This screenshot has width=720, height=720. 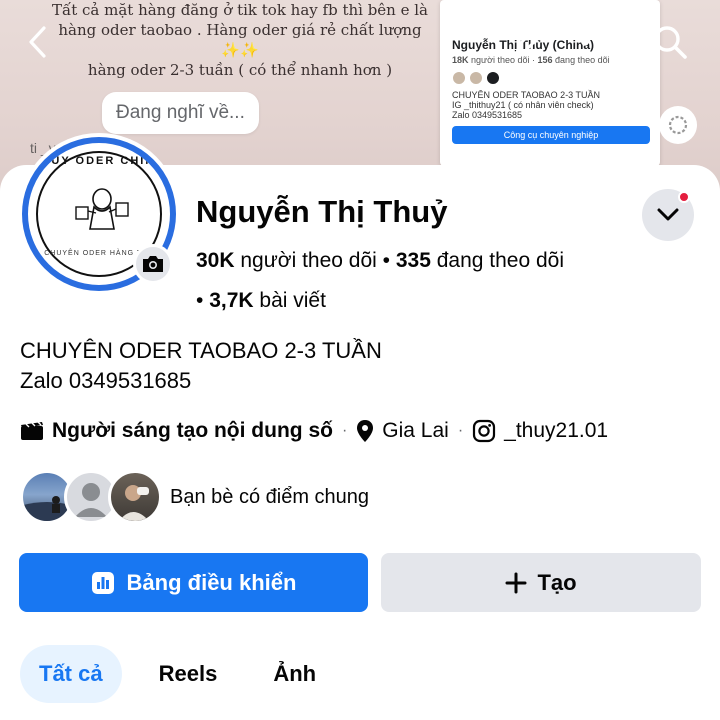 I want to click on avatar-logo-text: THỦY ODER CHINA, so click(x=99, y=161).